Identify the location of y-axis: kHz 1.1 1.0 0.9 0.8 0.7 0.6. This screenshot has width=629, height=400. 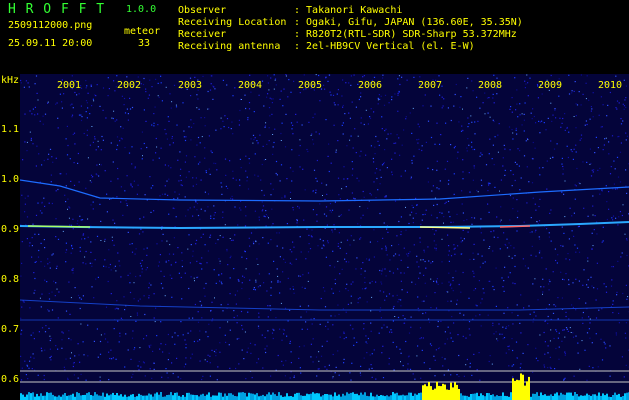
(10, 237).